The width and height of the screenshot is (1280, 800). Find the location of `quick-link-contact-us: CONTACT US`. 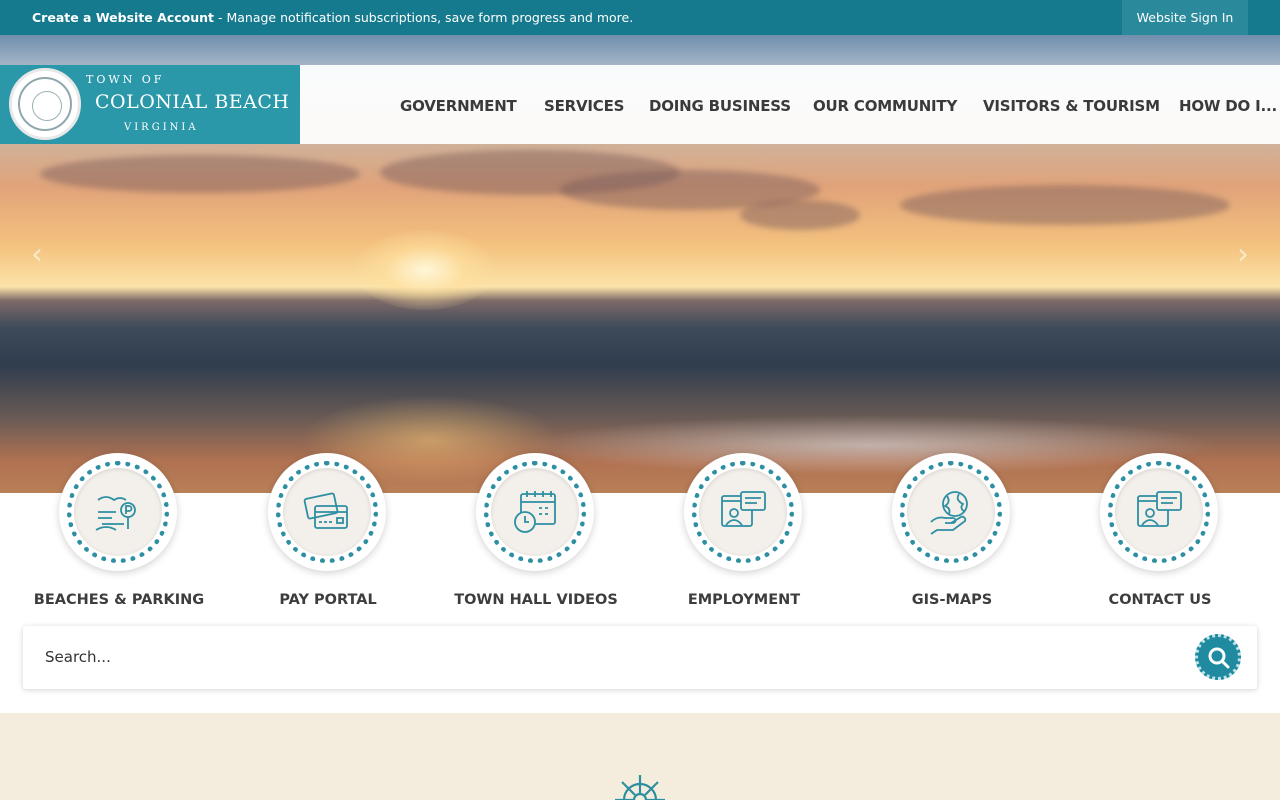

quick-link-contact-us: CONTACT US is located at coordinates (1160, 533).